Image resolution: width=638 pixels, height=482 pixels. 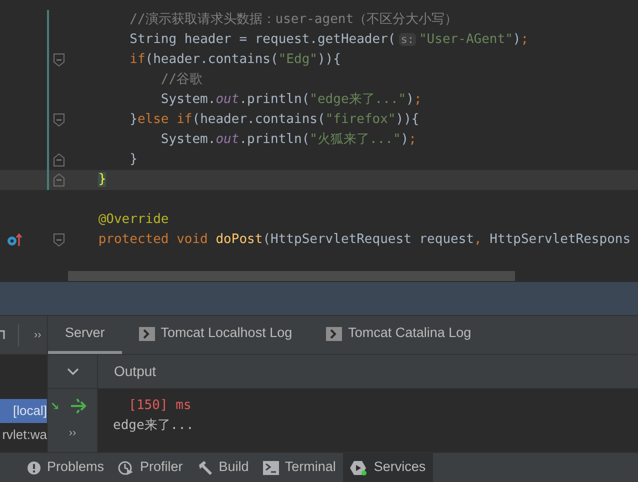 I want to click on code-line: }else if(header.contains("firefox")){, so click(x=274, y=120).